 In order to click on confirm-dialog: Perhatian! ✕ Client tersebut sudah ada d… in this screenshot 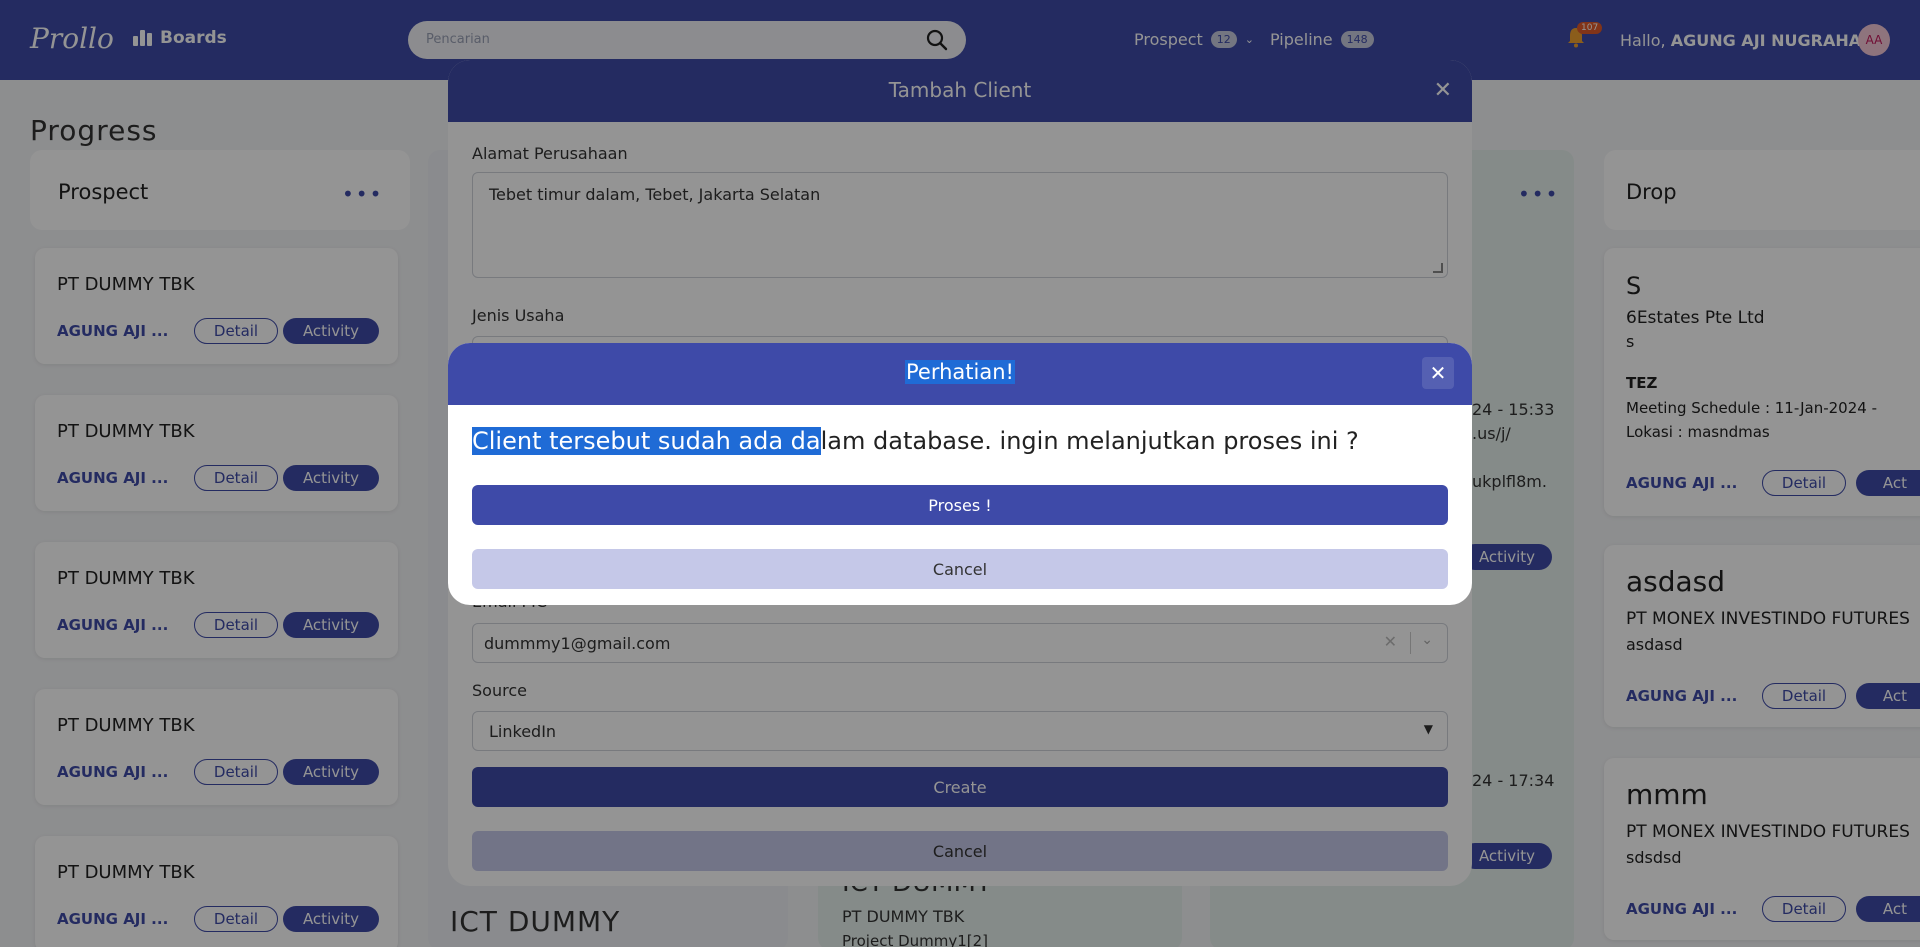, I will do `click(960, 474)`.